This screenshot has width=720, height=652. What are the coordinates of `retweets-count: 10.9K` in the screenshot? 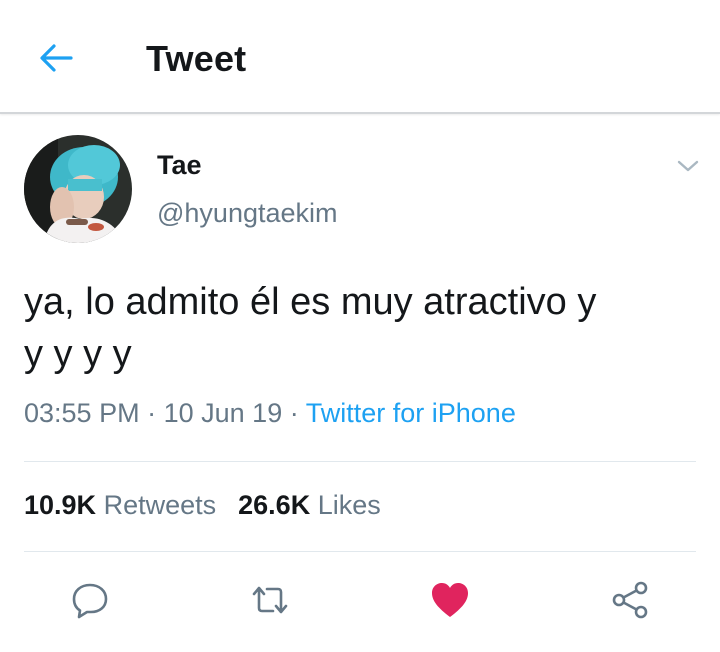 It's located at (60, 505).